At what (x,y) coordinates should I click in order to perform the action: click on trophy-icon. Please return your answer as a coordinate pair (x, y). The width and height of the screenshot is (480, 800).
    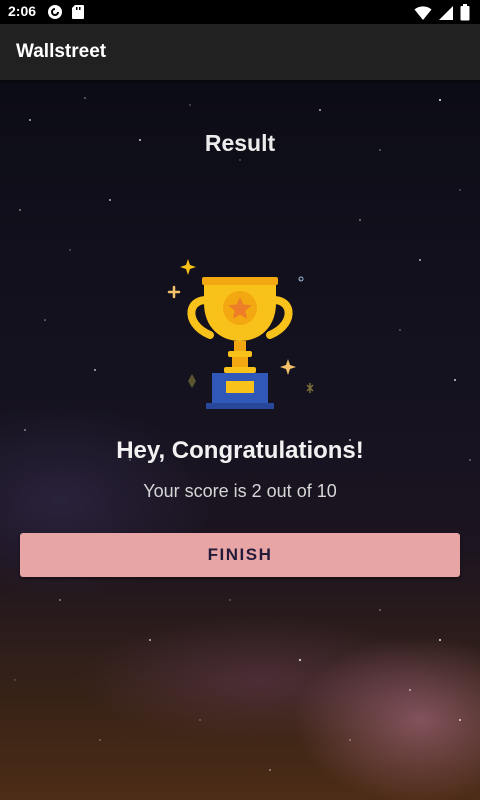
    Looking at the image, I should click on (240, 334).